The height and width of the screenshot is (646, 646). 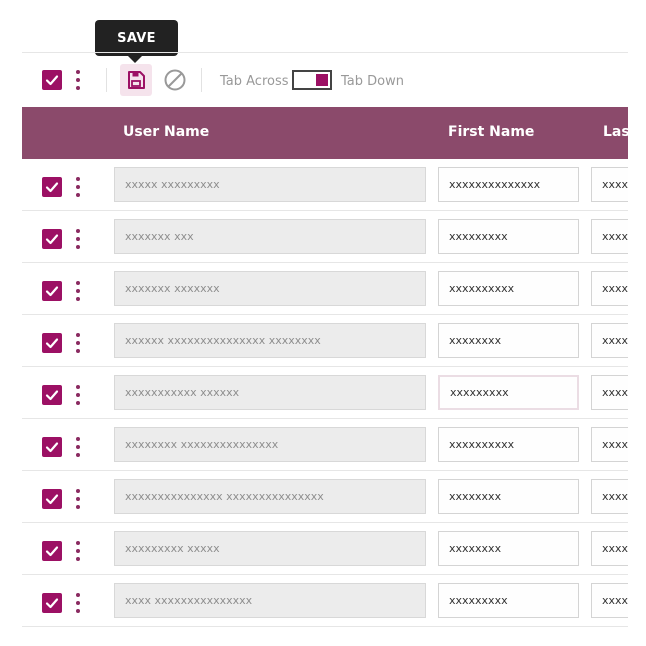 I want to click on save-tooltip: SAVE, so click(x=136, y=41).